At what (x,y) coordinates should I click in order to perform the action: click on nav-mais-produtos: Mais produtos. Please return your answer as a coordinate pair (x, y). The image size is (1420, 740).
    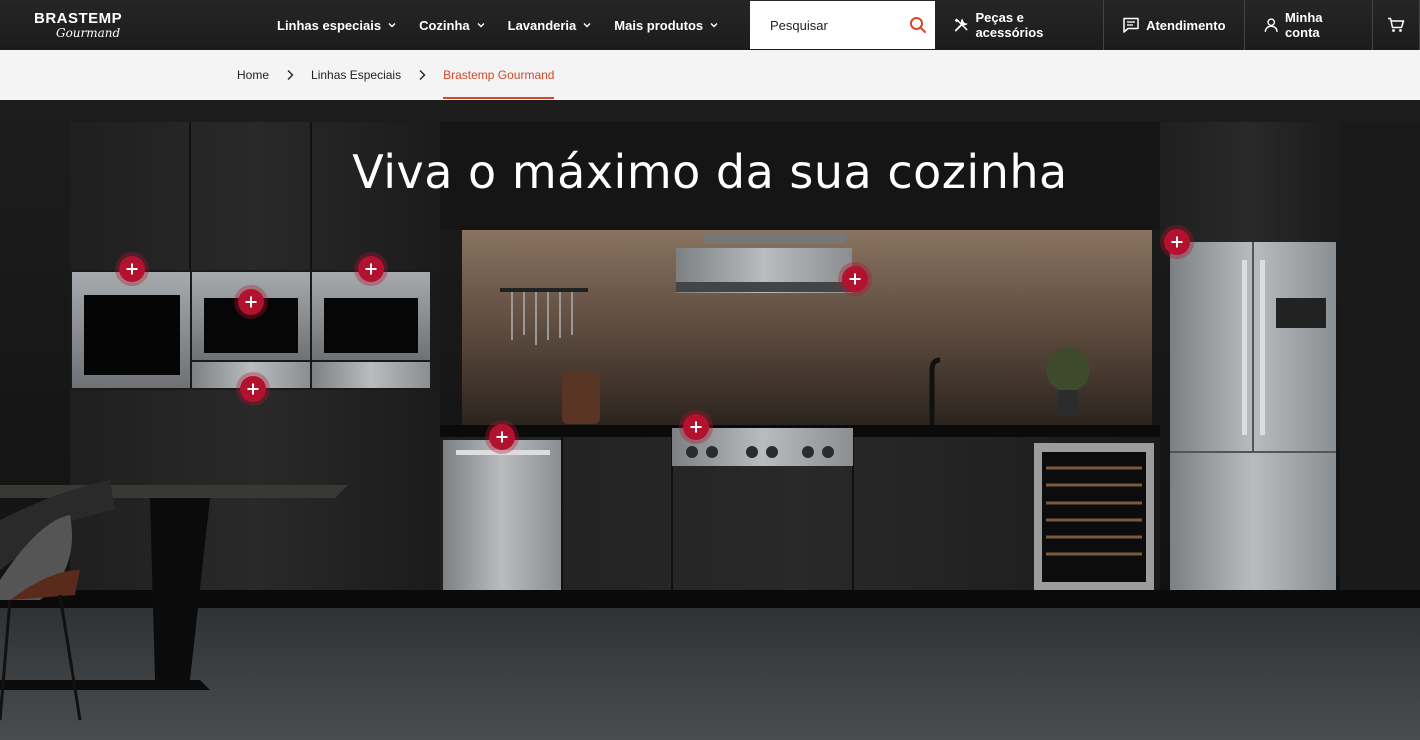
    Looking at the image, I should click on (666, 25).